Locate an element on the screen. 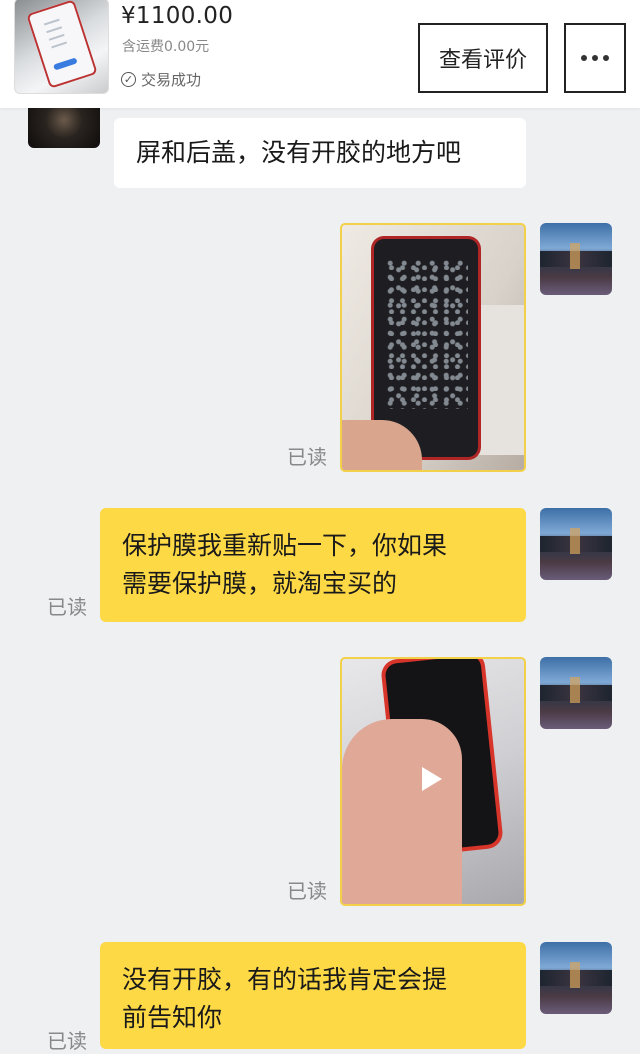 This screenshot has width=640, height=1054. message-text-line: 前告知你 is located at coordinates (172, 1017).